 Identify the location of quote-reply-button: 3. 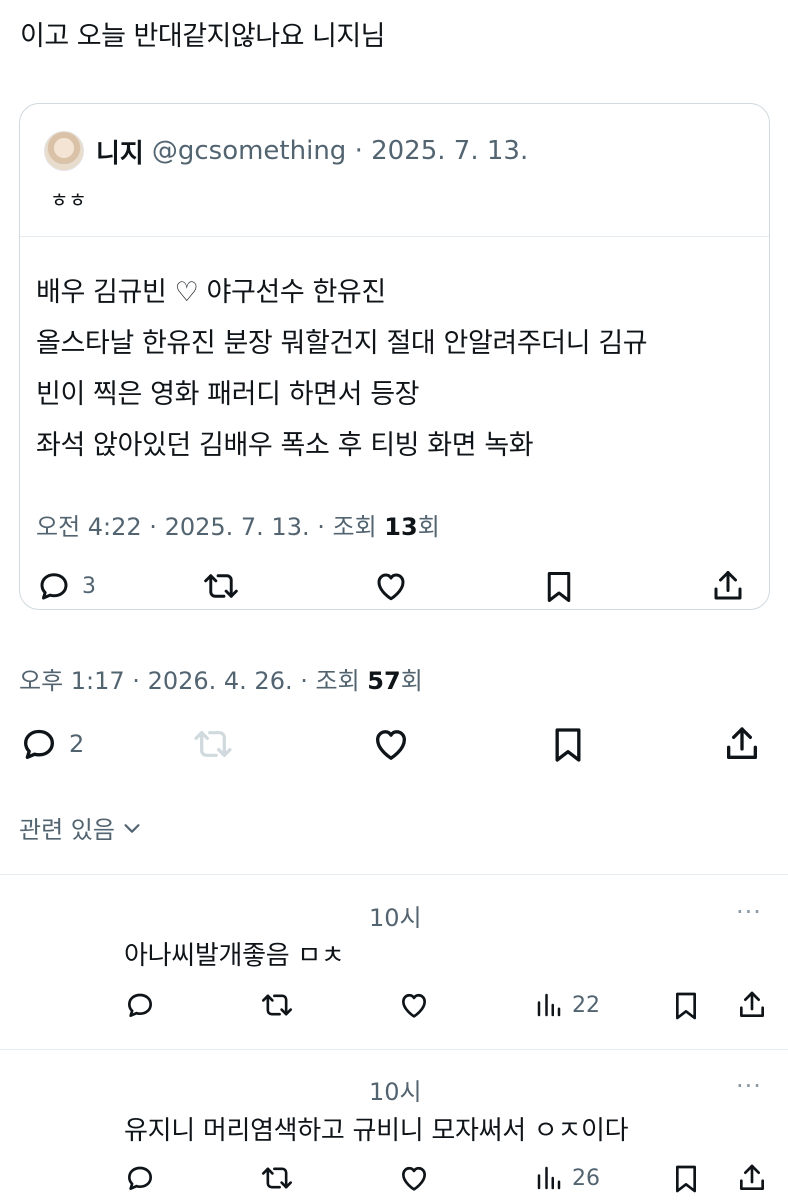
(66, 586).